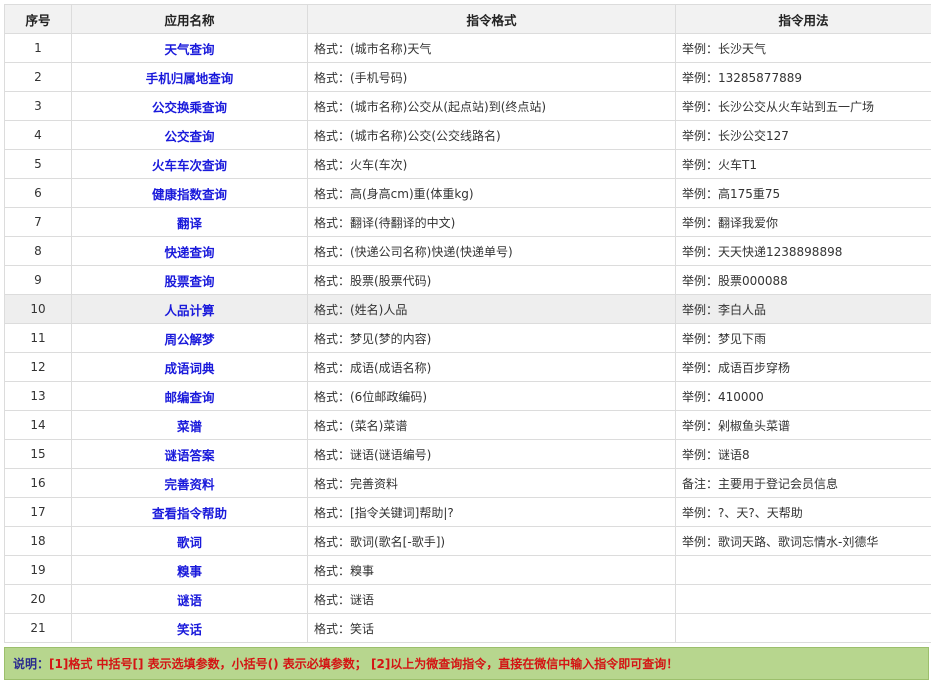  Describe the element at coordinates (491, 512) in the screenshot. I see `command-format: 格式：[指令关键词]帮助|?` at that location.